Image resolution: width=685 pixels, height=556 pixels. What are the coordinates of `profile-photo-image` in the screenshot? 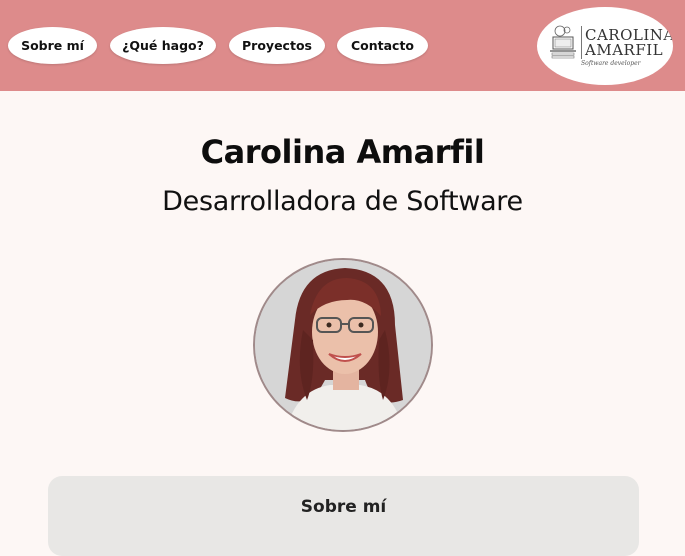 It's located at (343, 345).